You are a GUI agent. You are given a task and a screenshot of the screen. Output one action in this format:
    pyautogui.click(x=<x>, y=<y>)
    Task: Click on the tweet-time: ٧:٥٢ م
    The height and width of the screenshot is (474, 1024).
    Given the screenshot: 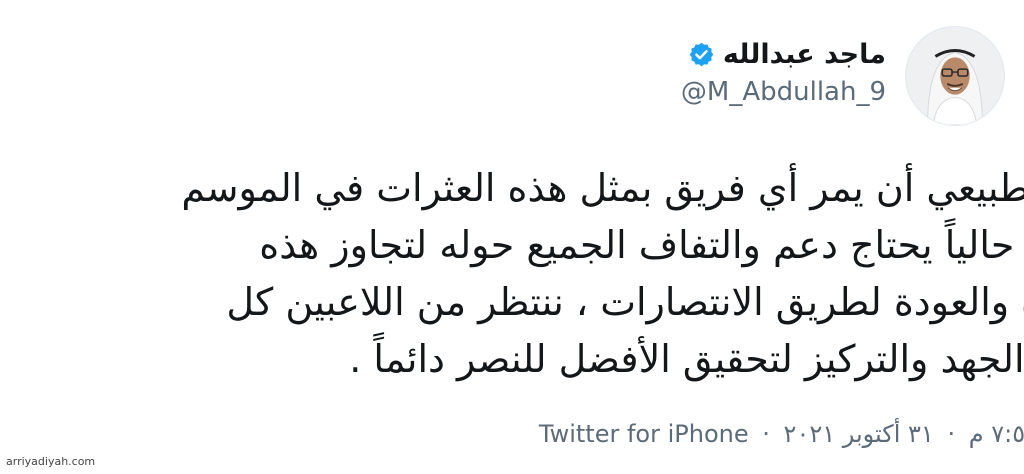 What is the action you would take?
    pyautogui.click(x=996, y=434)
    